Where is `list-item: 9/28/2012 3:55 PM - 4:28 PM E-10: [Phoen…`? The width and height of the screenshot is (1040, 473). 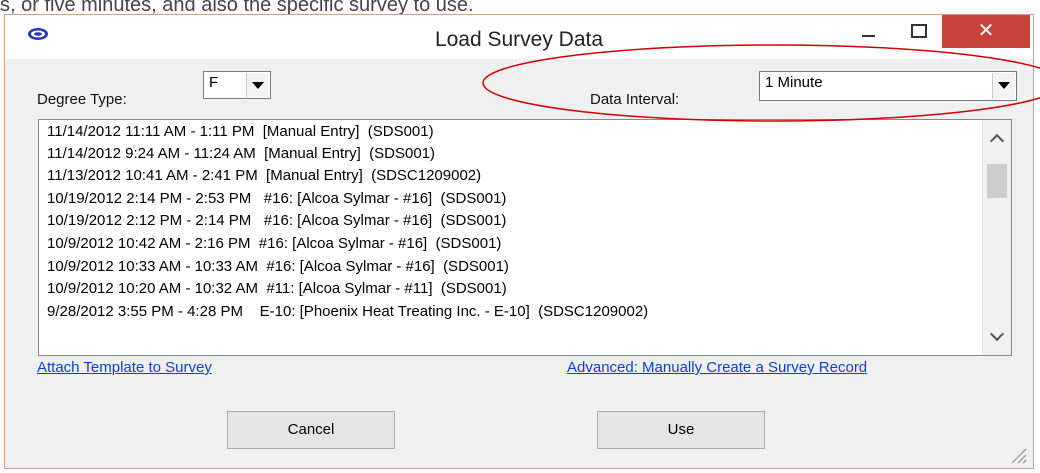
list-item: 9/28/2012 3:55 PM - 4:28 PM E-10: [Phoen… is located at coordinates (347, 311).